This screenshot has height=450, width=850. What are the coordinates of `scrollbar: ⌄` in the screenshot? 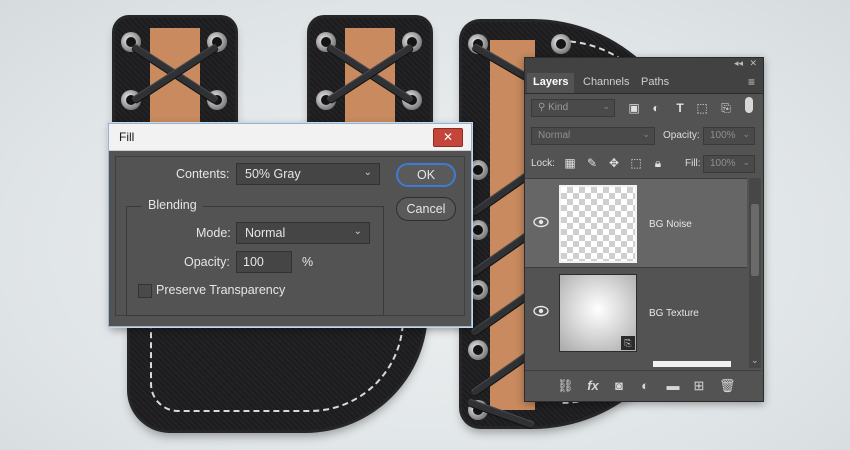 It's located at (755, 273).